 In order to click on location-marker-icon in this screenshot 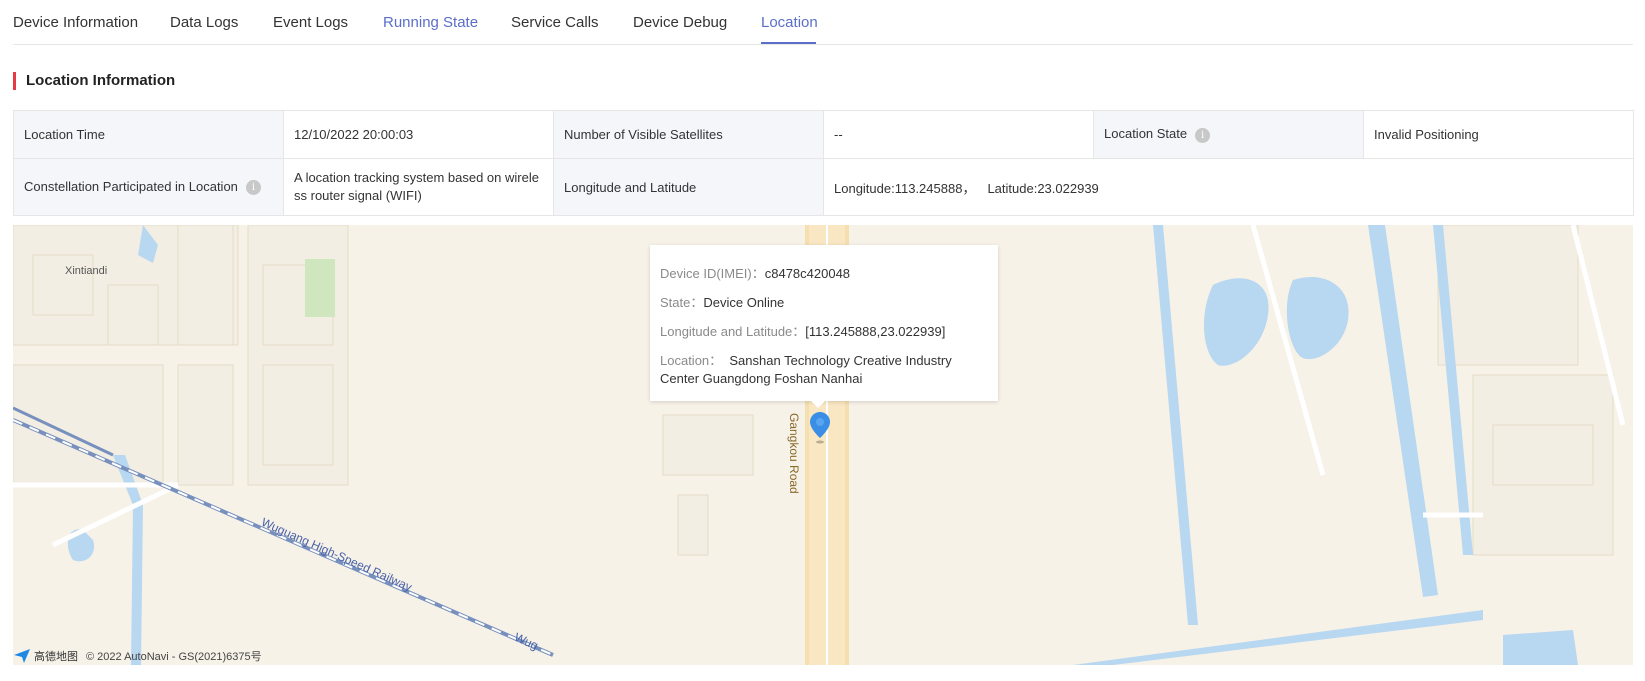, I will do `click(820, 428)`.